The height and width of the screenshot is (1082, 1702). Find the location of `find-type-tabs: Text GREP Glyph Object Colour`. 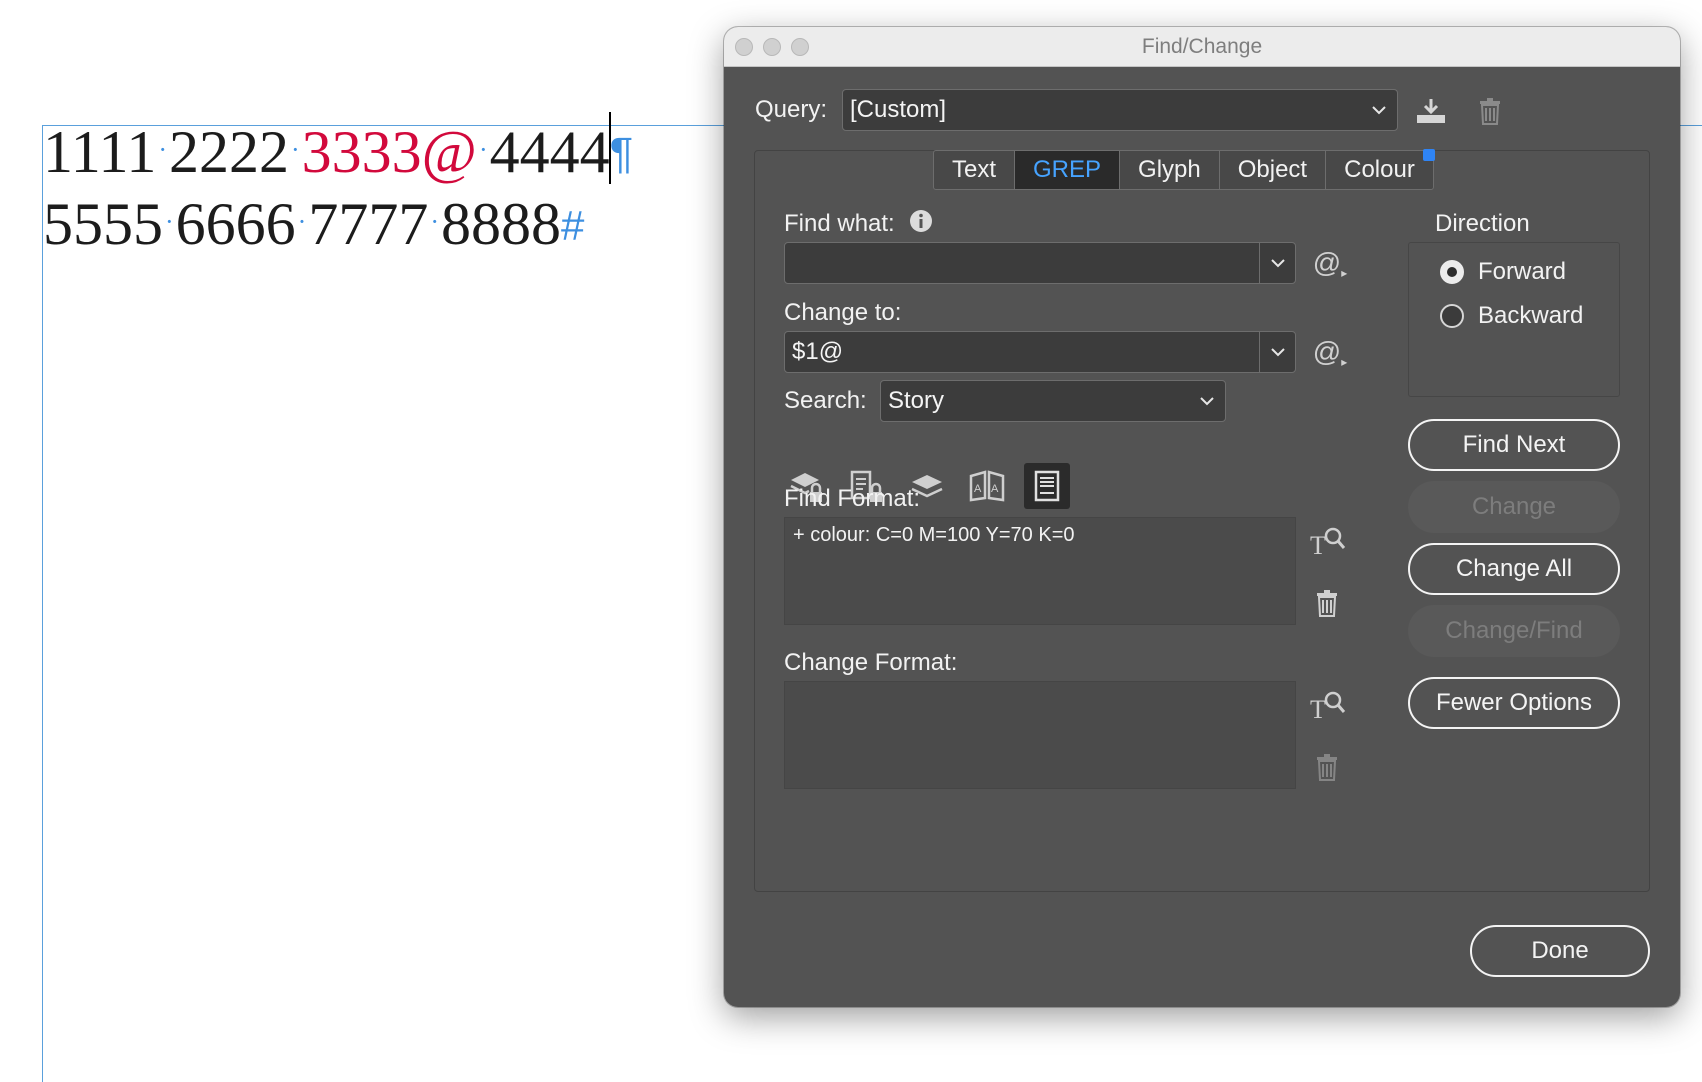

find-type-tabs: Text GREP Glyph Object Colour is located at coordinates (1184, 169).